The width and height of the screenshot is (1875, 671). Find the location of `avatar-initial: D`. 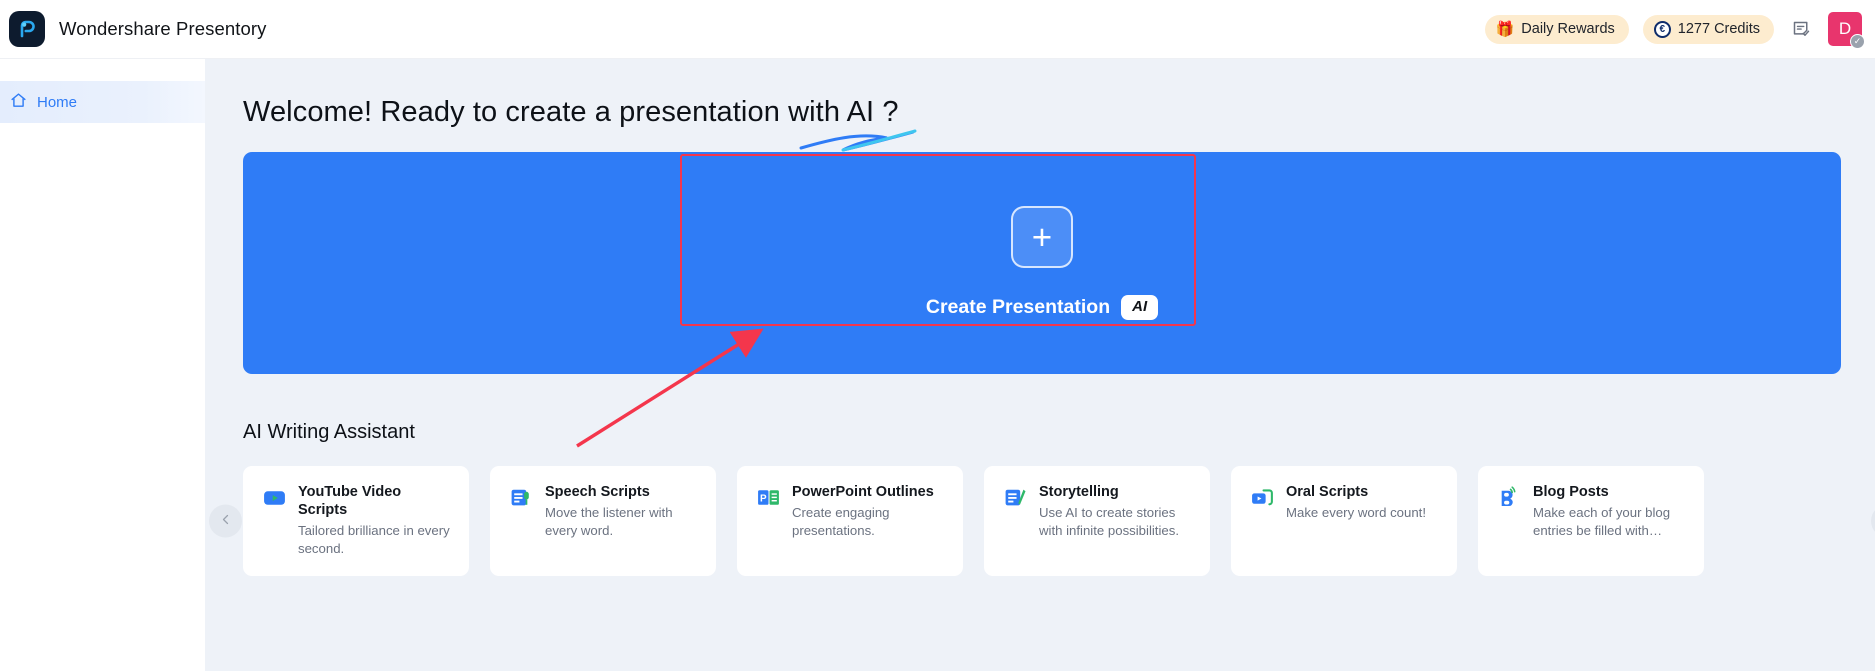

avatar-initial: D is located at coordinates (1845, 28).